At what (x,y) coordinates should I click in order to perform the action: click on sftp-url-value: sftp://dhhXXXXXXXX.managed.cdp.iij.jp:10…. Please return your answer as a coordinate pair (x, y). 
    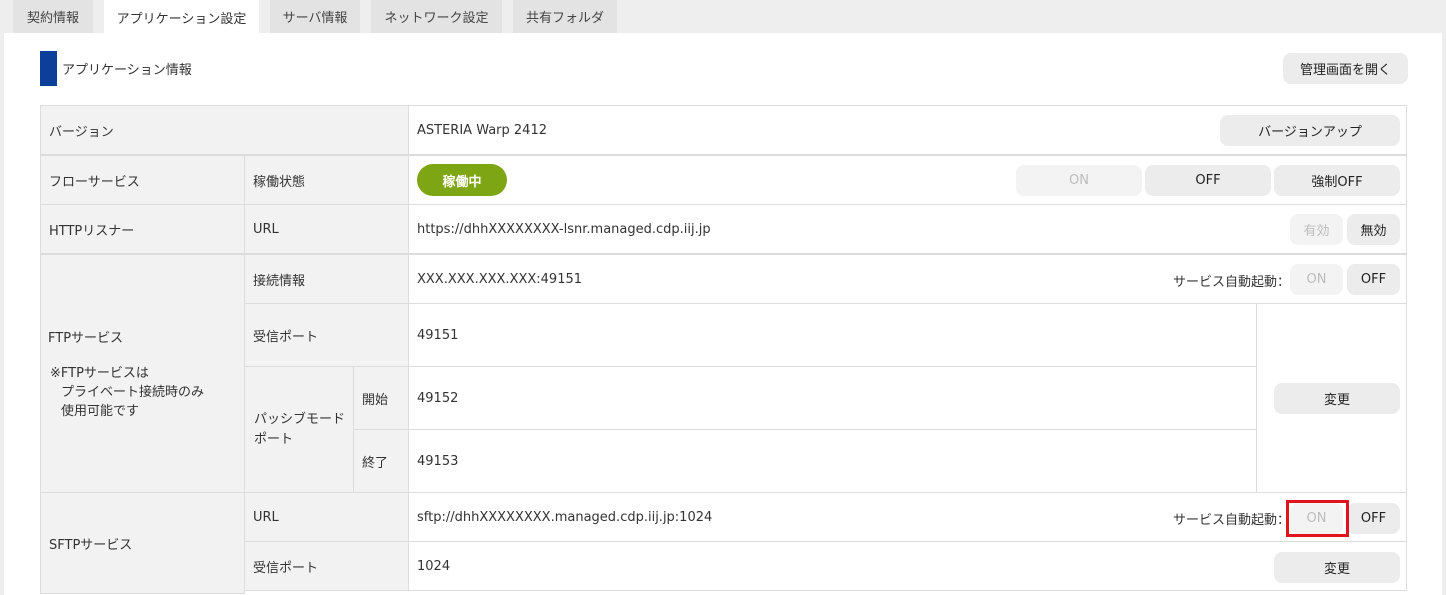
    Looking at the image, I should click on (565, 517).